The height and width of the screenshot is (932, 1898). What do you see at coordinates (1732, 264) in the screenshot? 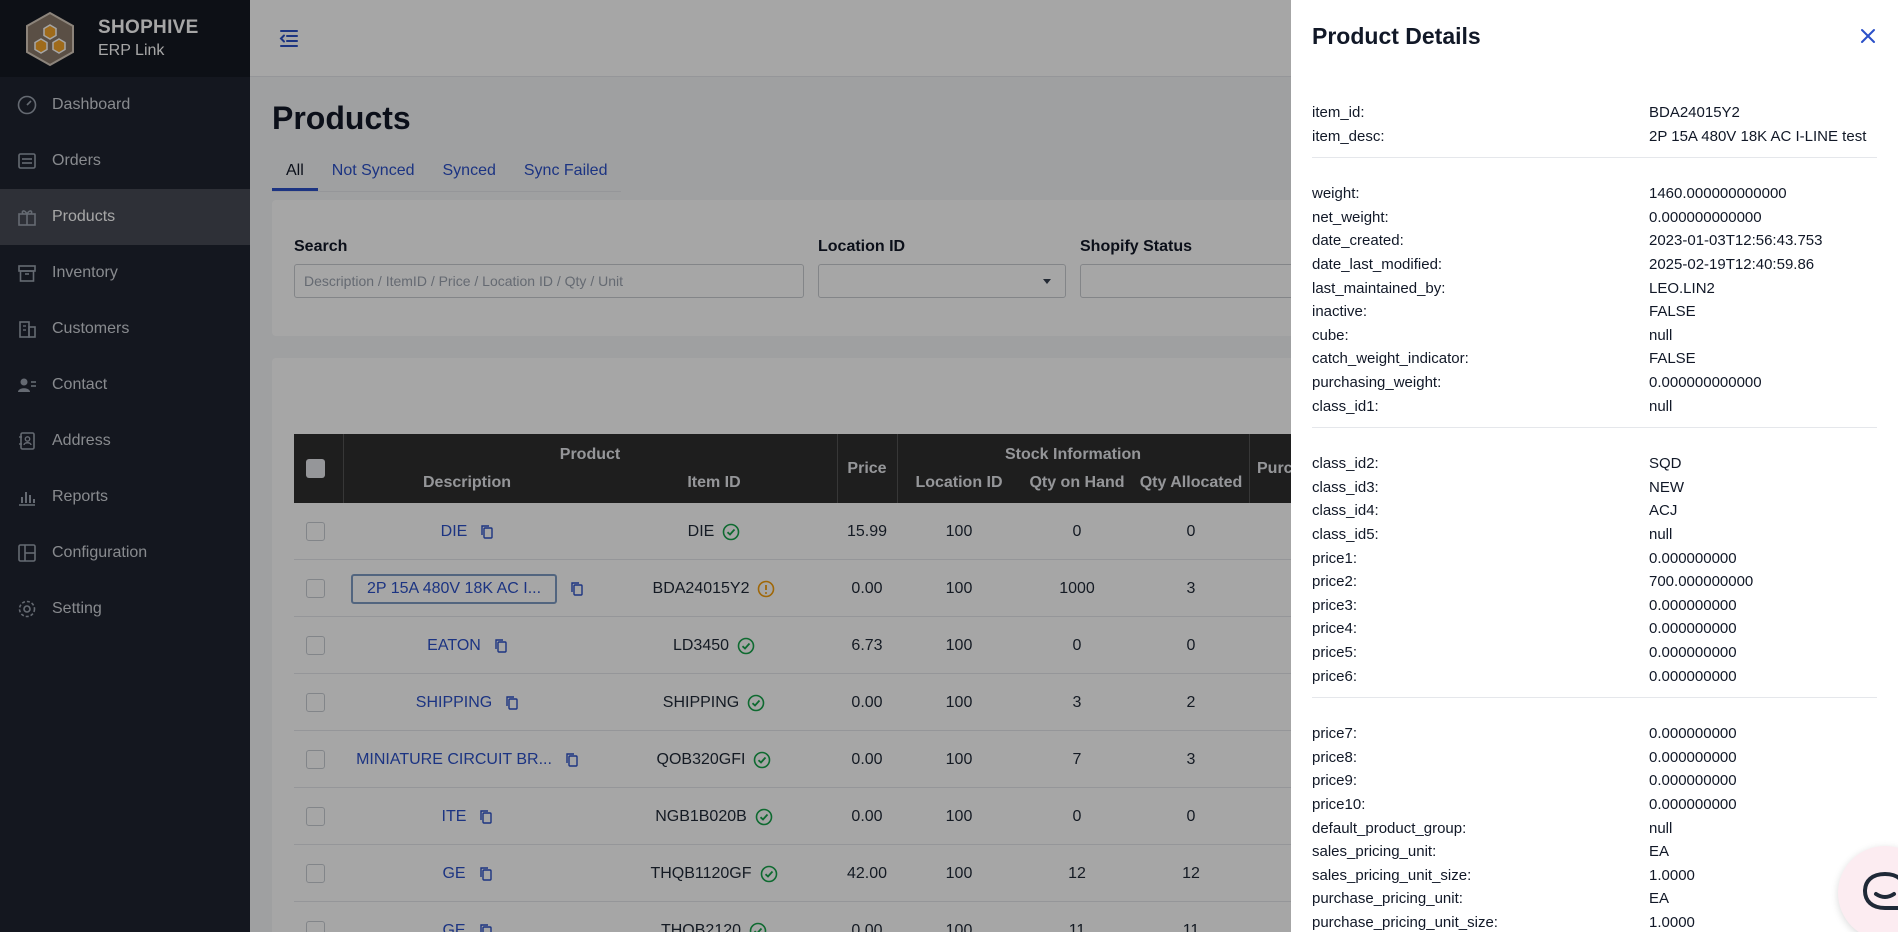
I see `detail-value: 2025-02-19T12:40:59.86` at bounding box center [1732, 264].